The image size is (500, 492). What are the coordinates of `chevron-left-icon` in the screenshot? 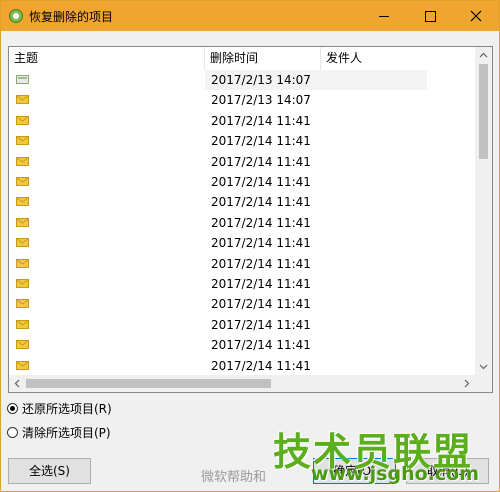 It's located at (17, 383).